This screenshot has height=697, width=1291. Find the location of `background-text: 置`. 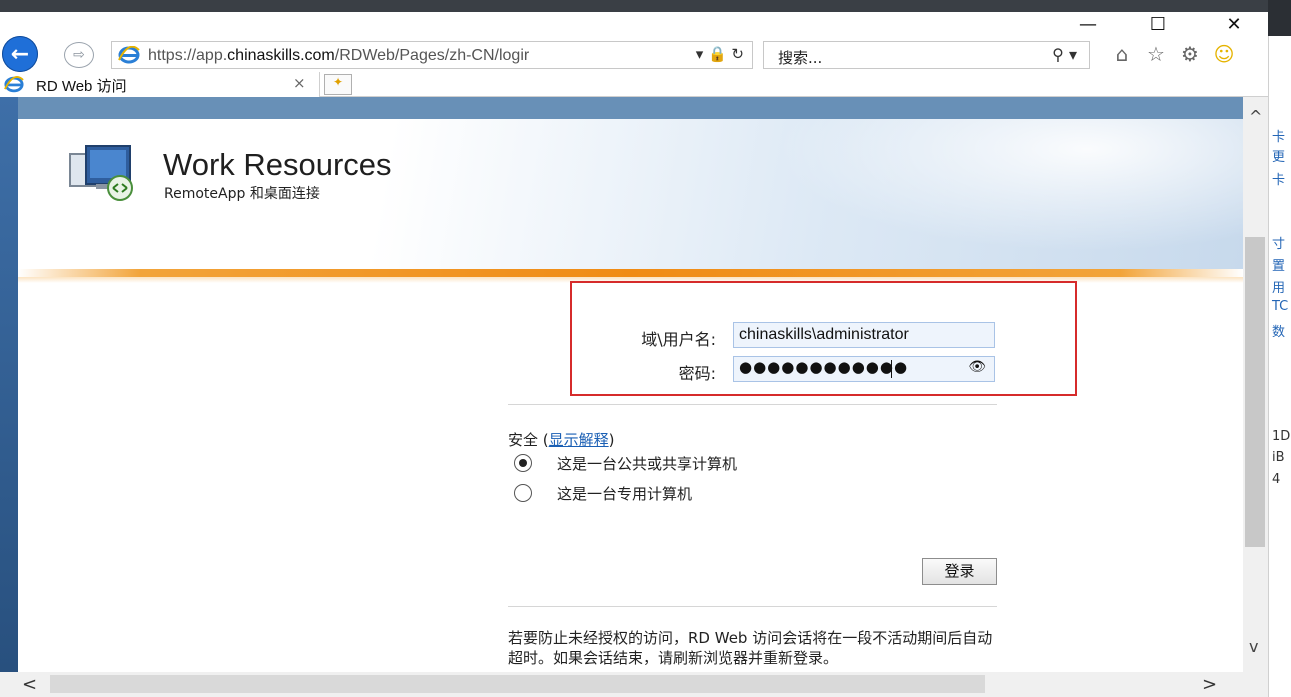

background-text: 置 is located at coordinates (1279, 266).